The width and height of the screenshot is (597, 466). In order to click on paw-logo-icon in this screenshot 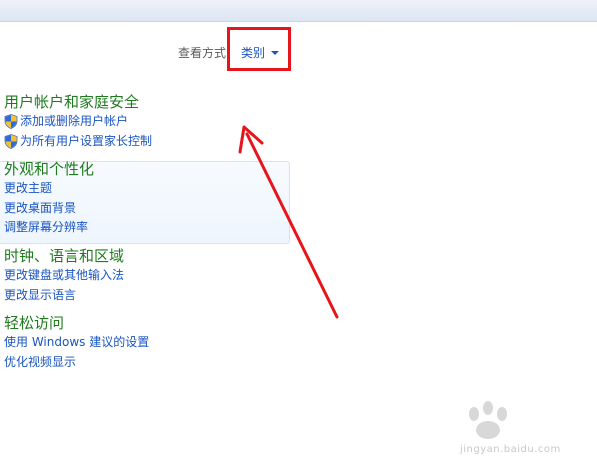, I will do `click(488, 420)`.